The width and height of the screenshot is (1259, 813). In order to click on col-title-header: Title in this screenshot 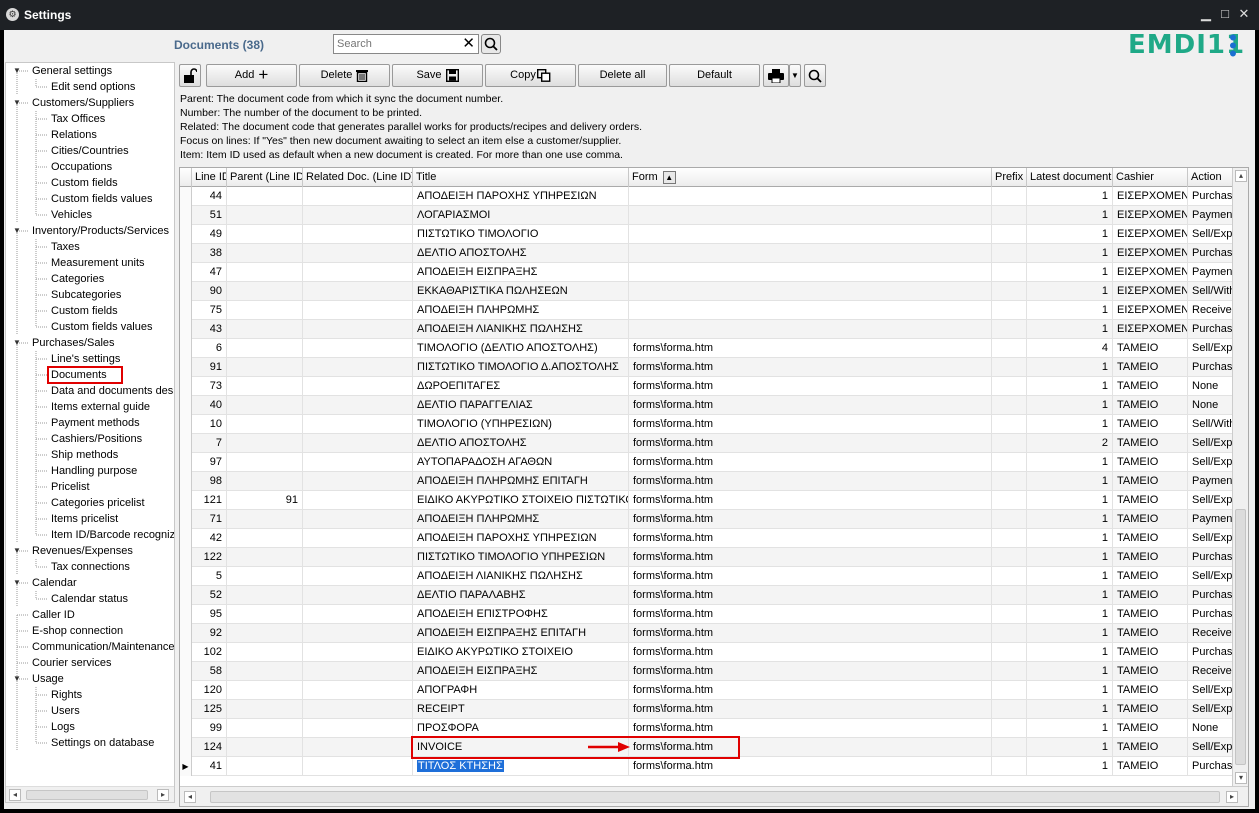, I will do `click(521, 177)`.